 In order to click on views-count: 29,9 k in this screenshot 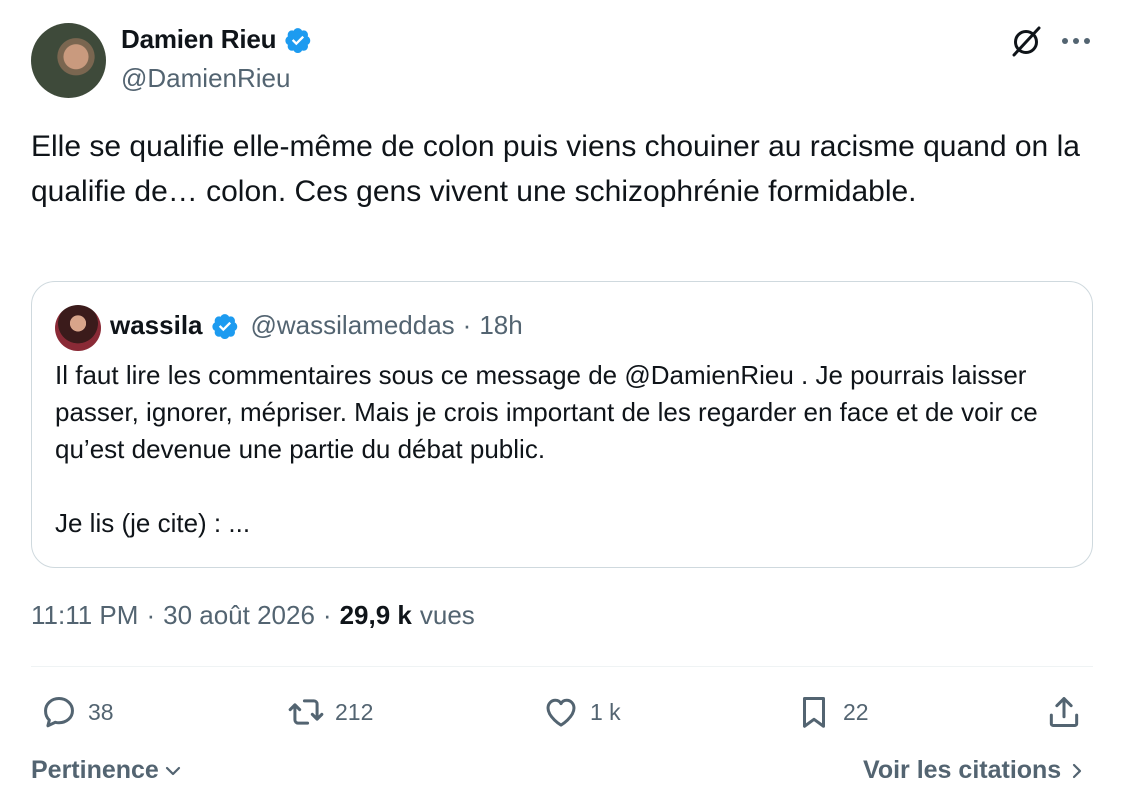, I will do `click(375, 615)`.